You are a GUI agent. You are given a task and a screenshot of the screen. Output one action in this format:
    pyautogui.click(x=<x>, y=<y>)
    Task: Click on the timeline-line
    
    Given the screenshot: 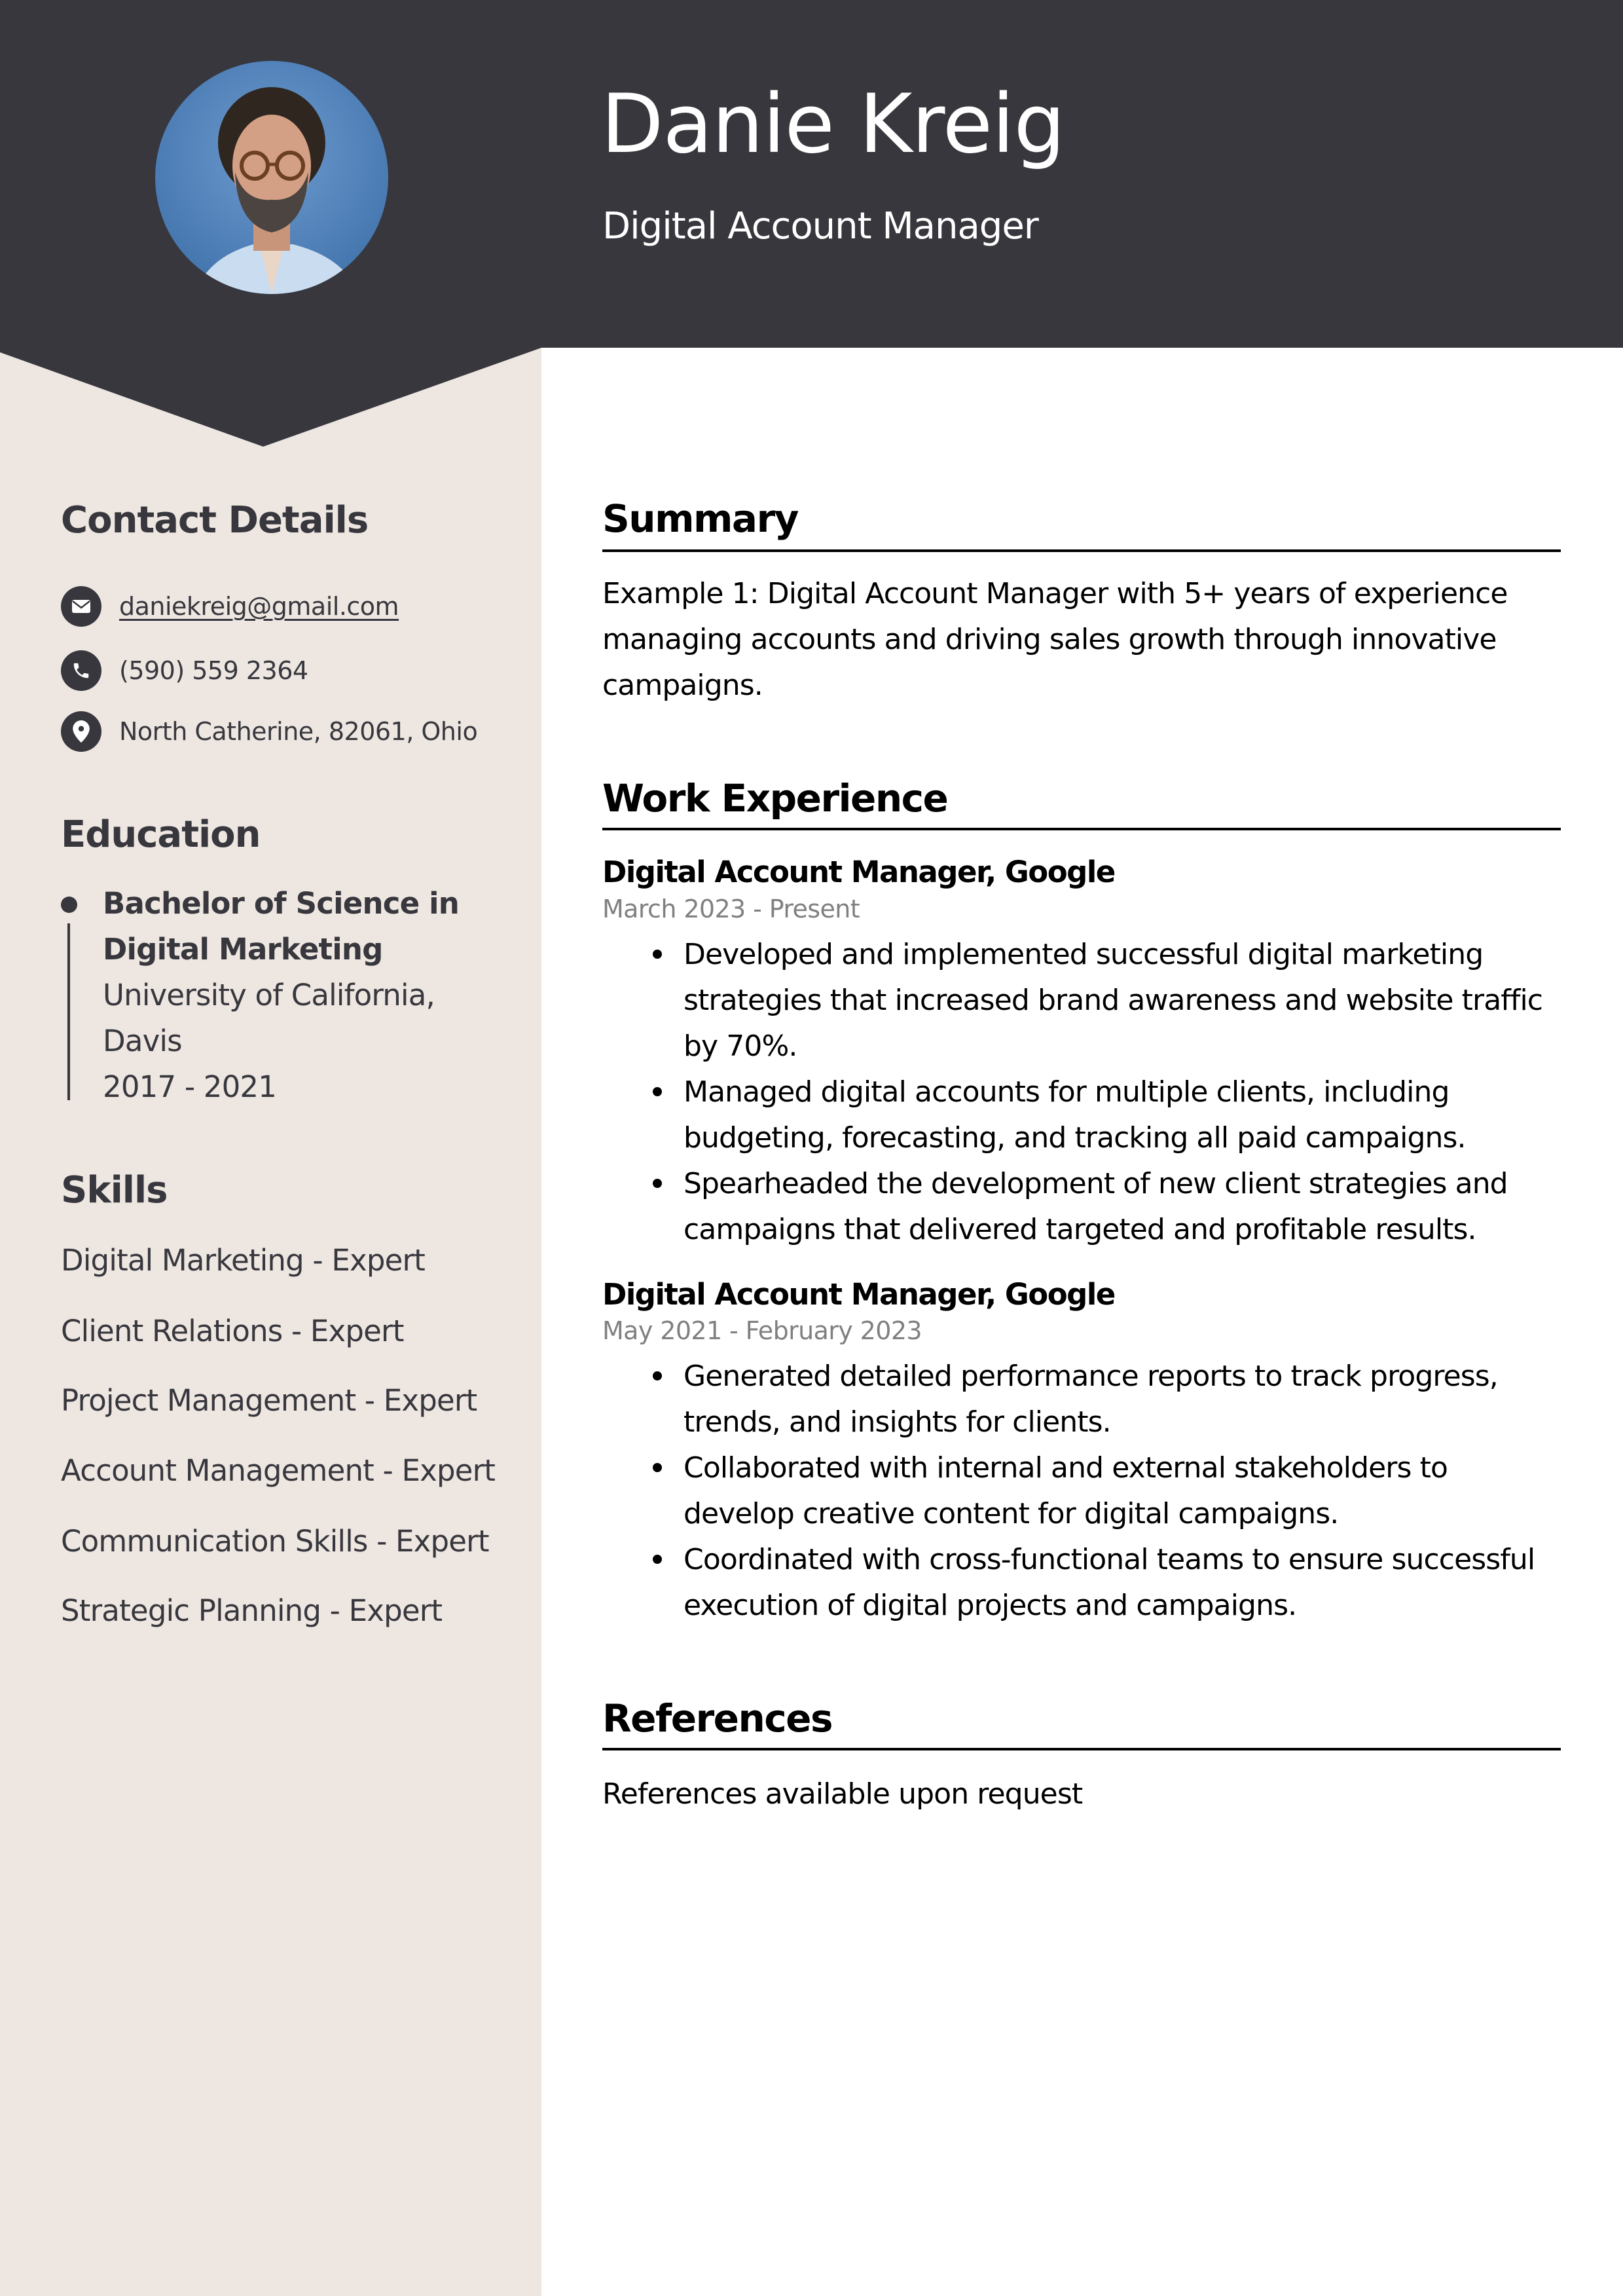 What is the action you would take?
    pyautogui.click(x=68, y=1012)
    